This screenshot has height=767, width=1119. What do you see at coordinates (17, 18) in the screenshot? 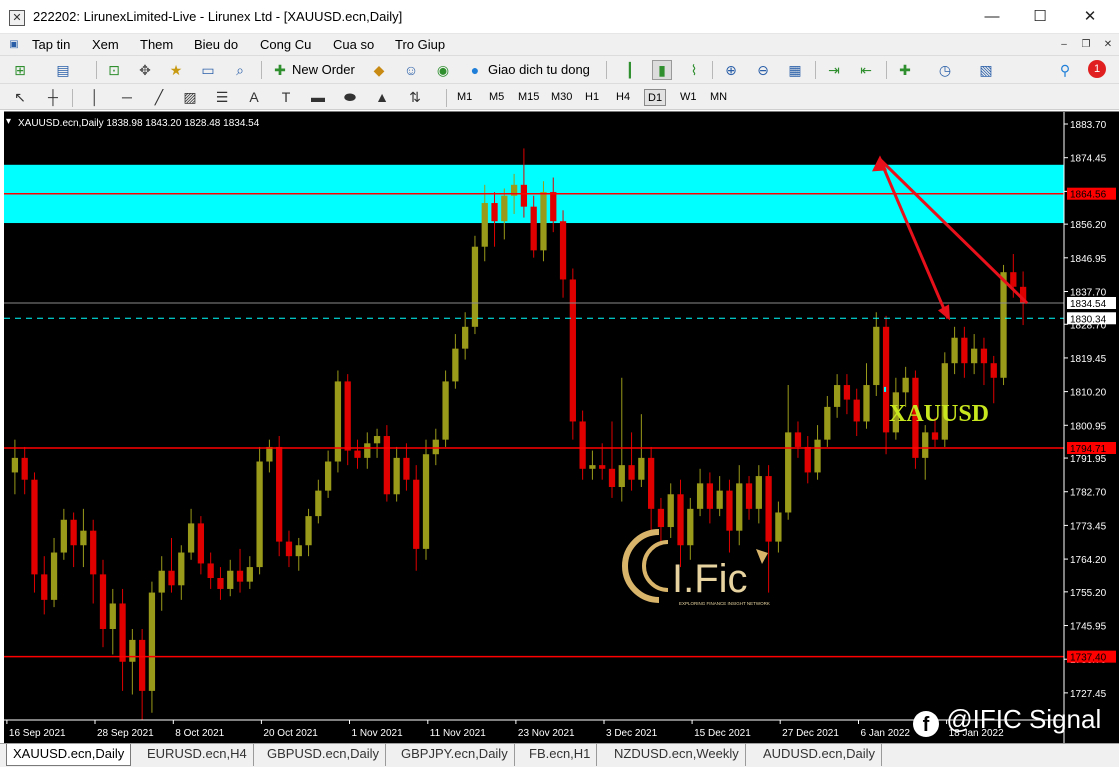
I see `app-logo-icon: ✕` at bounding box center [17, 18].